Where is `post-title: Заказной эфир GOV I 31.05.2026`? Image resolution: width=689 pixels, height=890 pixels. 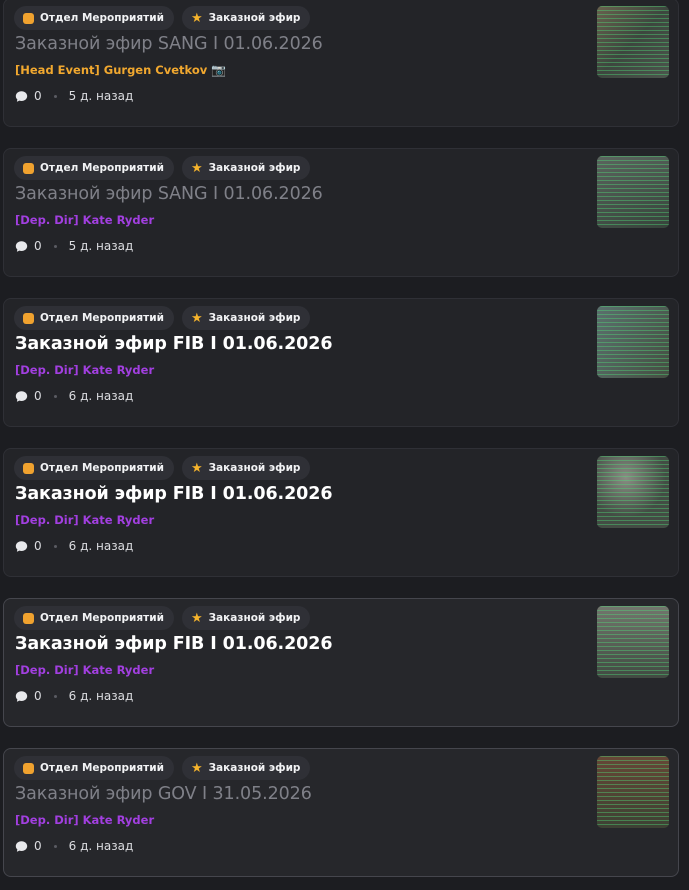 post-title: Заказной эфир GOV I 31.05.2026 is located at coordinates (163, 794).